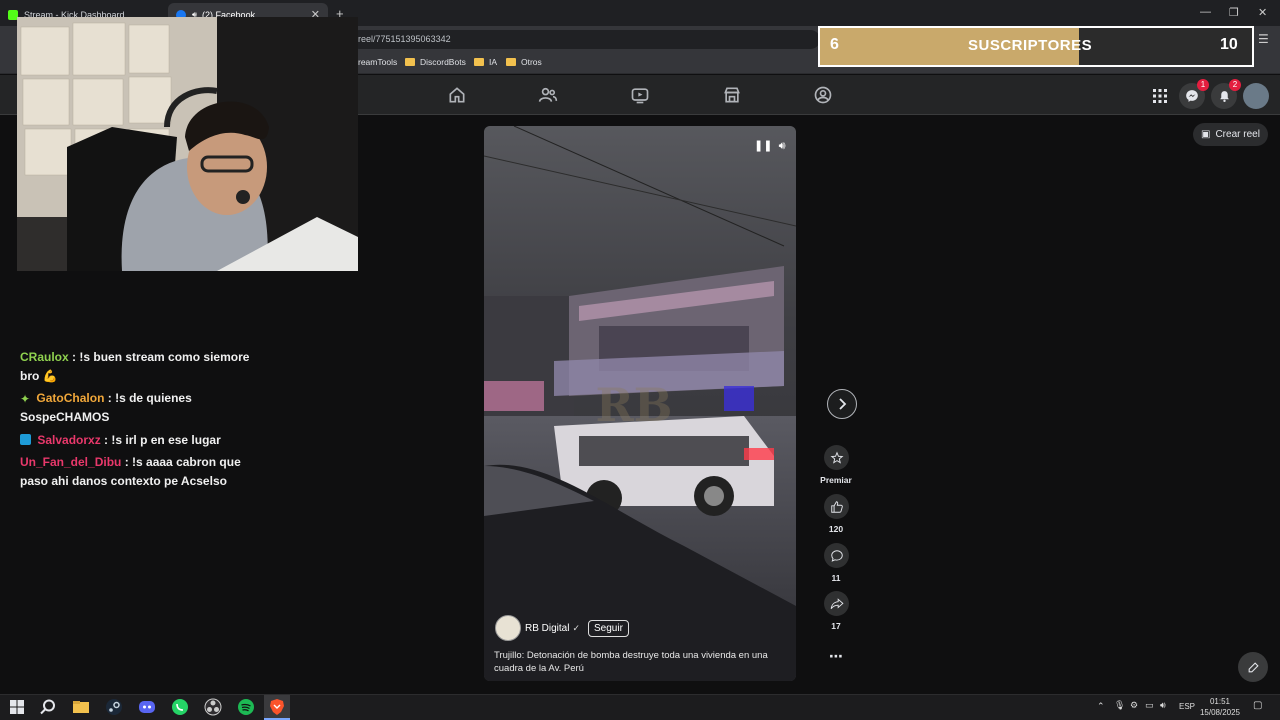  Describe the element at coordinates (1262, 12) in the screenshot. I see `close-window-button: ✕` at that location.